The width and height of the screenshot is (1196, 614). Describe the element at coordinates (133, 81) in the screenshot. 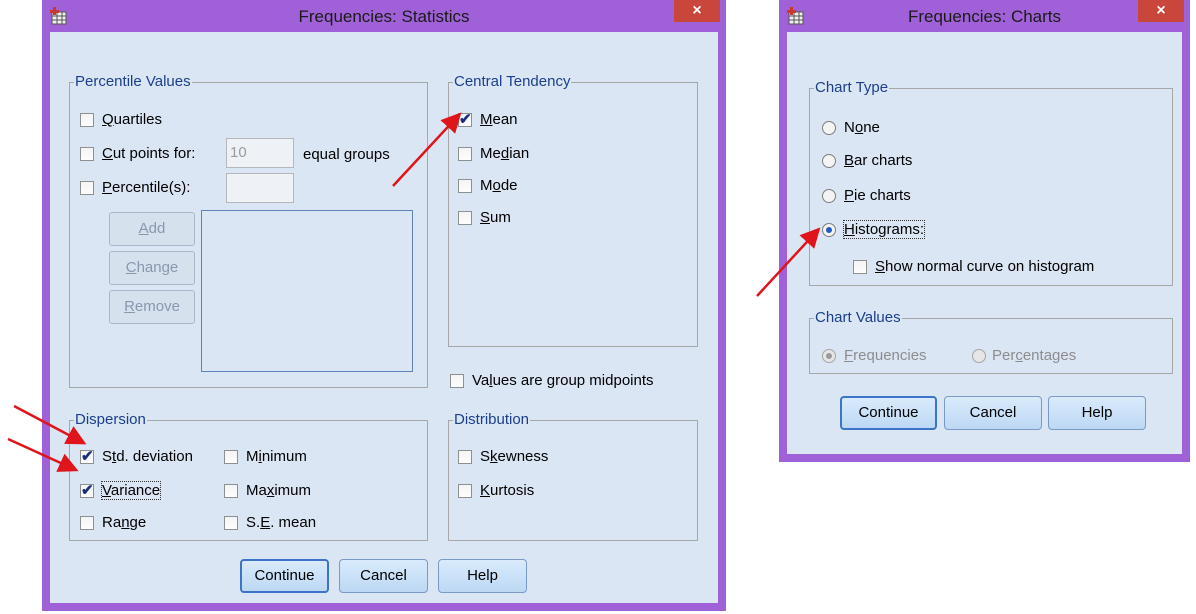

I see `group-label: Percentile Values` at that location.